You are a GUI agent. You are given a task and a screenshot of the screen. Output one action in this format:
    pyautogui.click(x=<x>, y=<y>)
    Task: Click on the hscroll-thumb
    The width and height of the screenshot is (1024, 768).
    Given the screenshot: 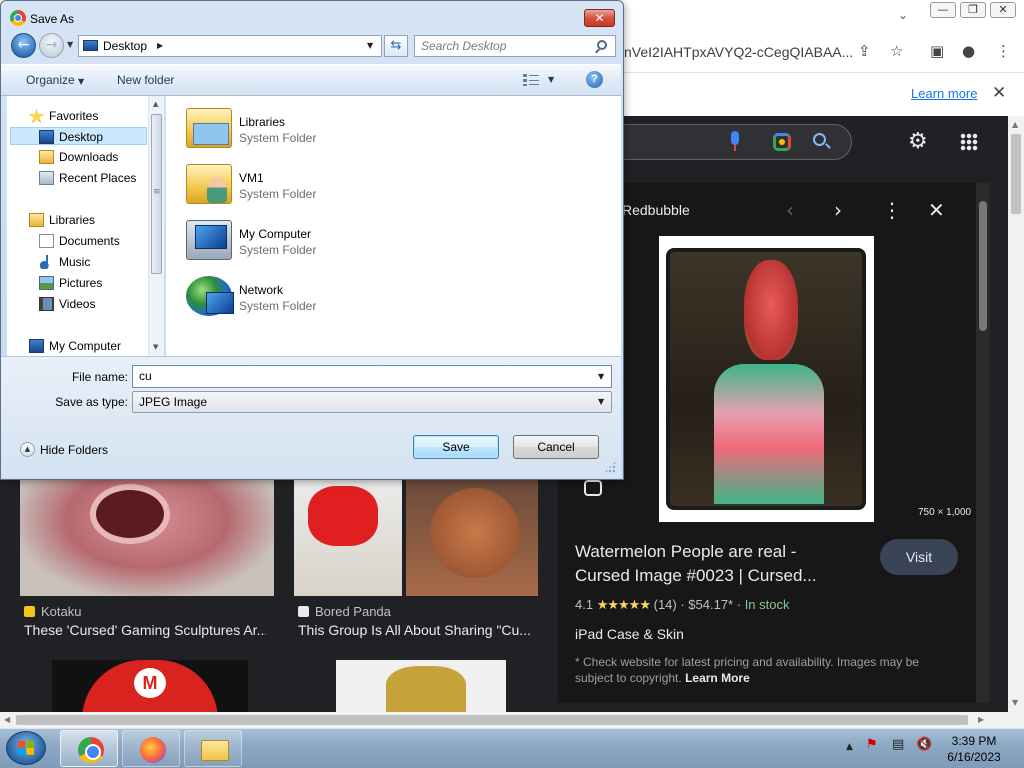 What is the action you would take?
    pyautogui.click(x=492, y=720)
    